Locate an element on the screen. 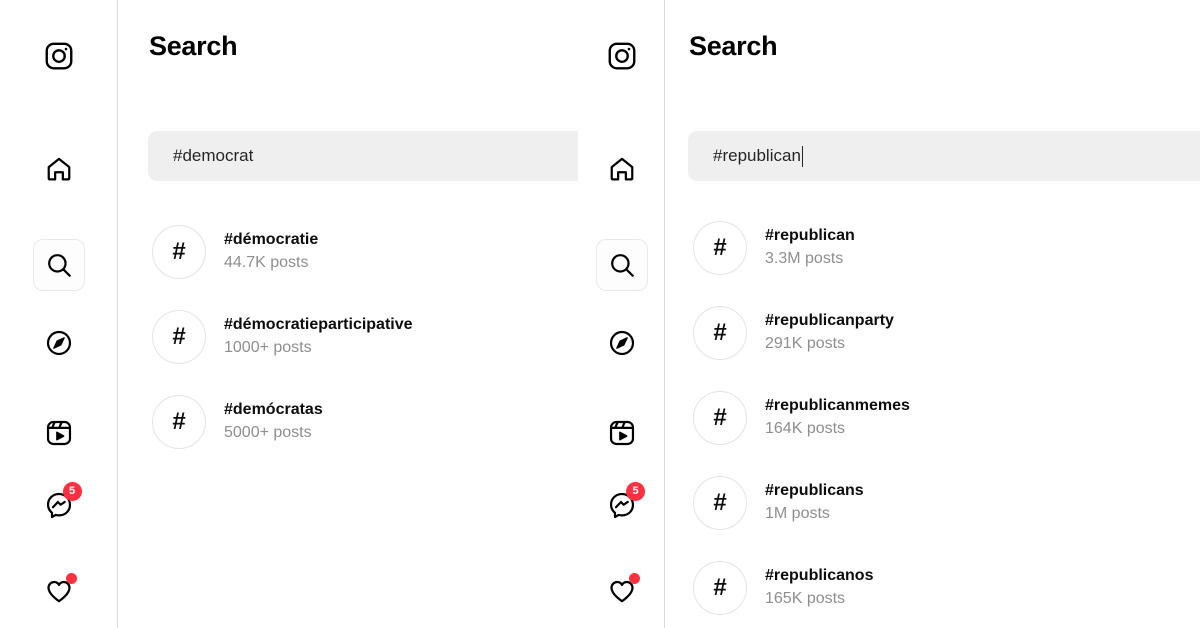  result-text: #démocratieparticipative 1000+ posts is located at coordinates (318, 336).